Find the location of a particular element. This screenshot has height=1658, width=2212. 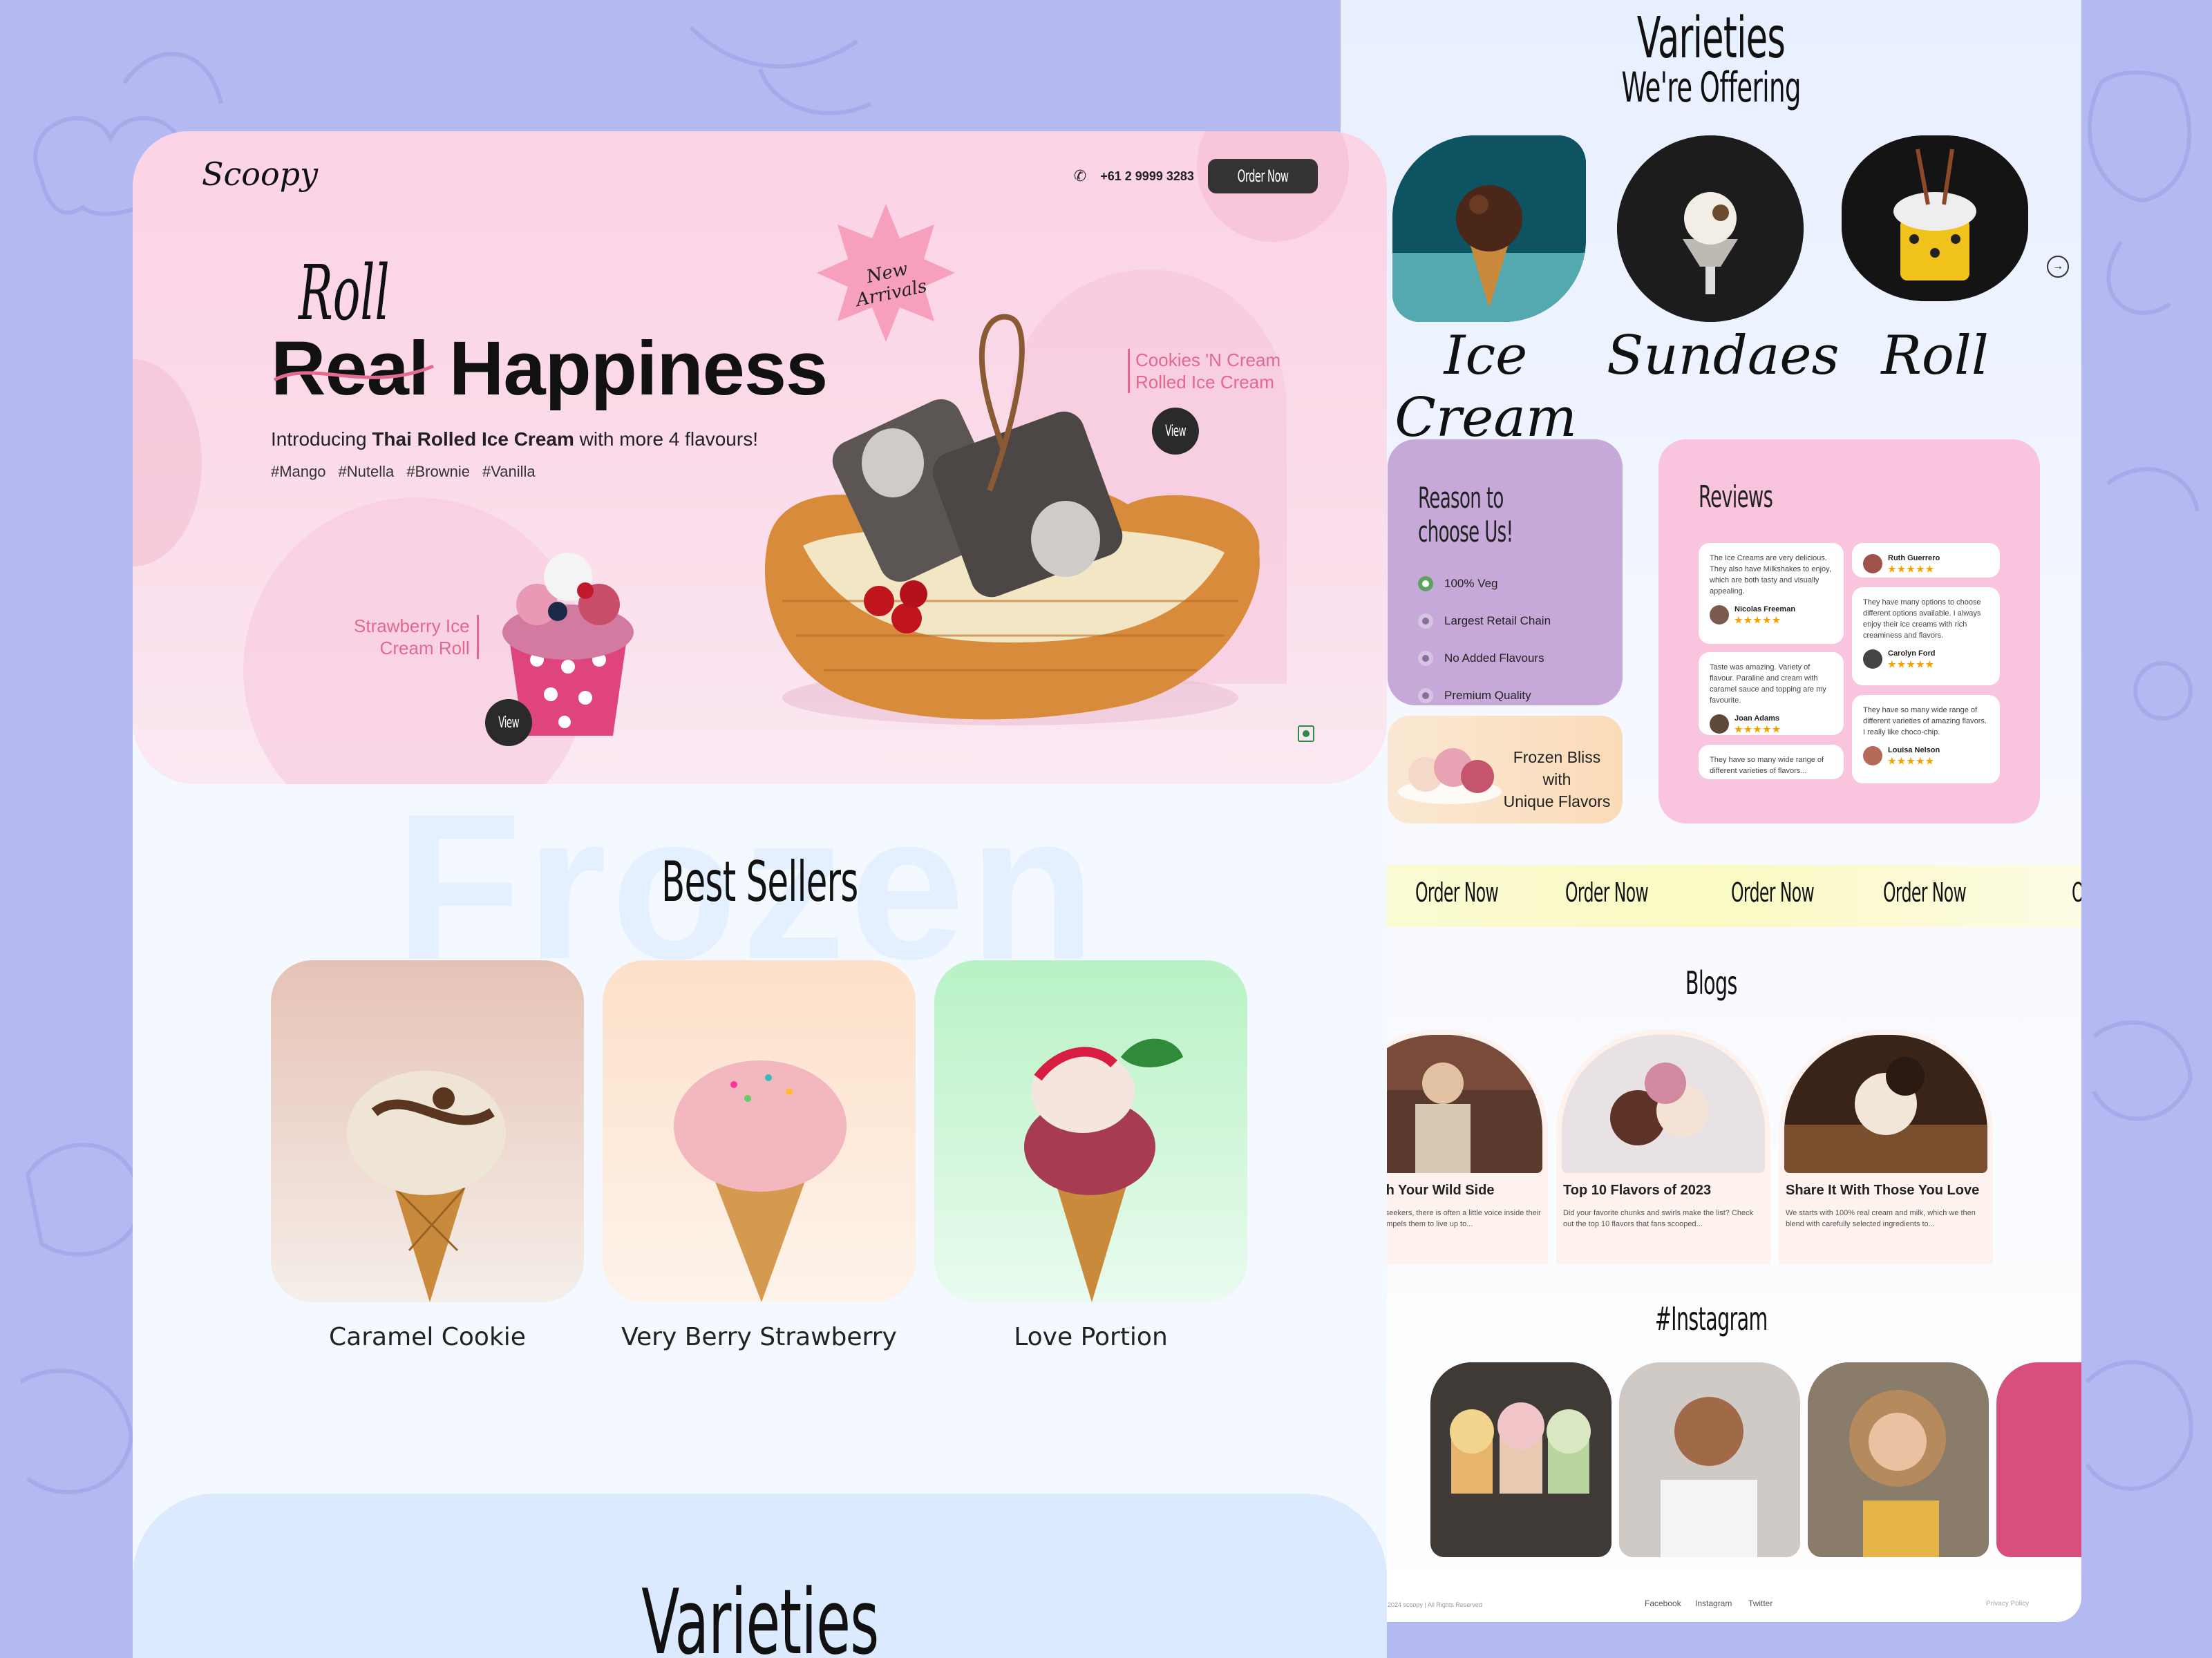

review-card: Ruth Guerrero ★★★★★ is located at coordinates (1926, 560).